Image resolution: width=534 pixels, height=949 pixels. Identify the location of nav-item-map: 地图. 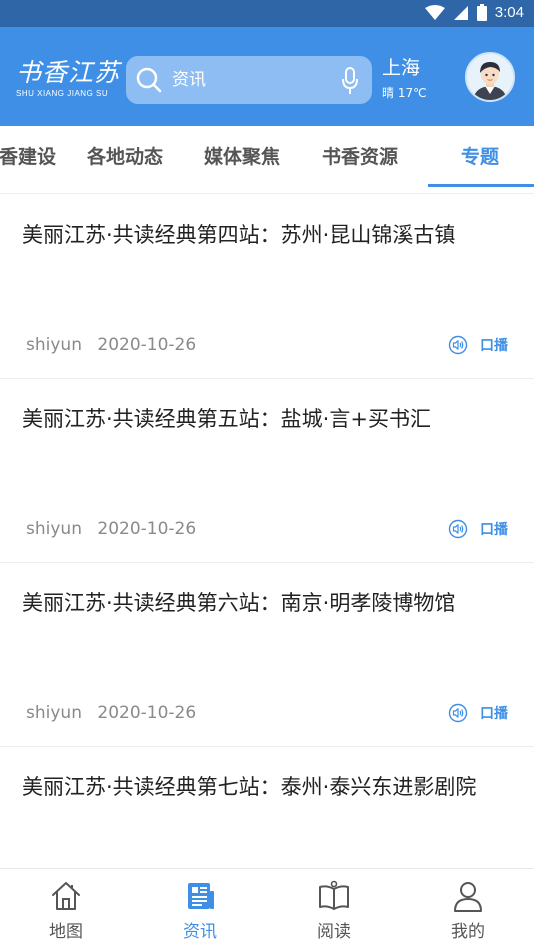
(66, 910).